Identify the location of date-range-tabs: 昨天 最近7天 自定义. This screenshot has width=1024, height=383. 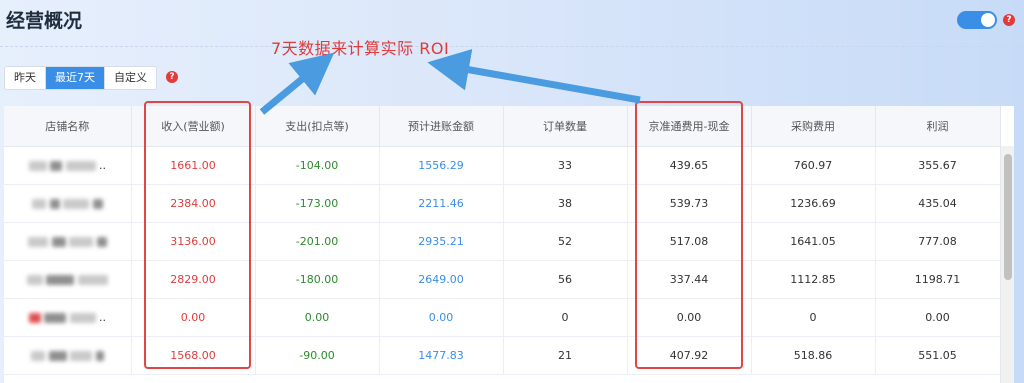
(80, 78).